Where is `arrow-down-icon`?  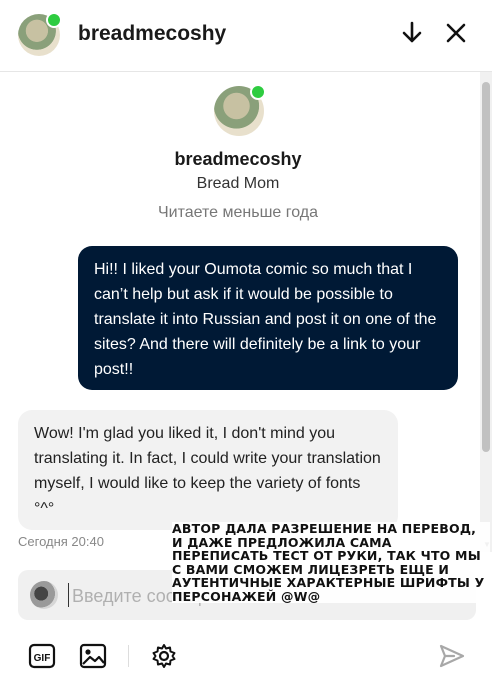 arrow-down-icon is located at coordinates (412, 33).